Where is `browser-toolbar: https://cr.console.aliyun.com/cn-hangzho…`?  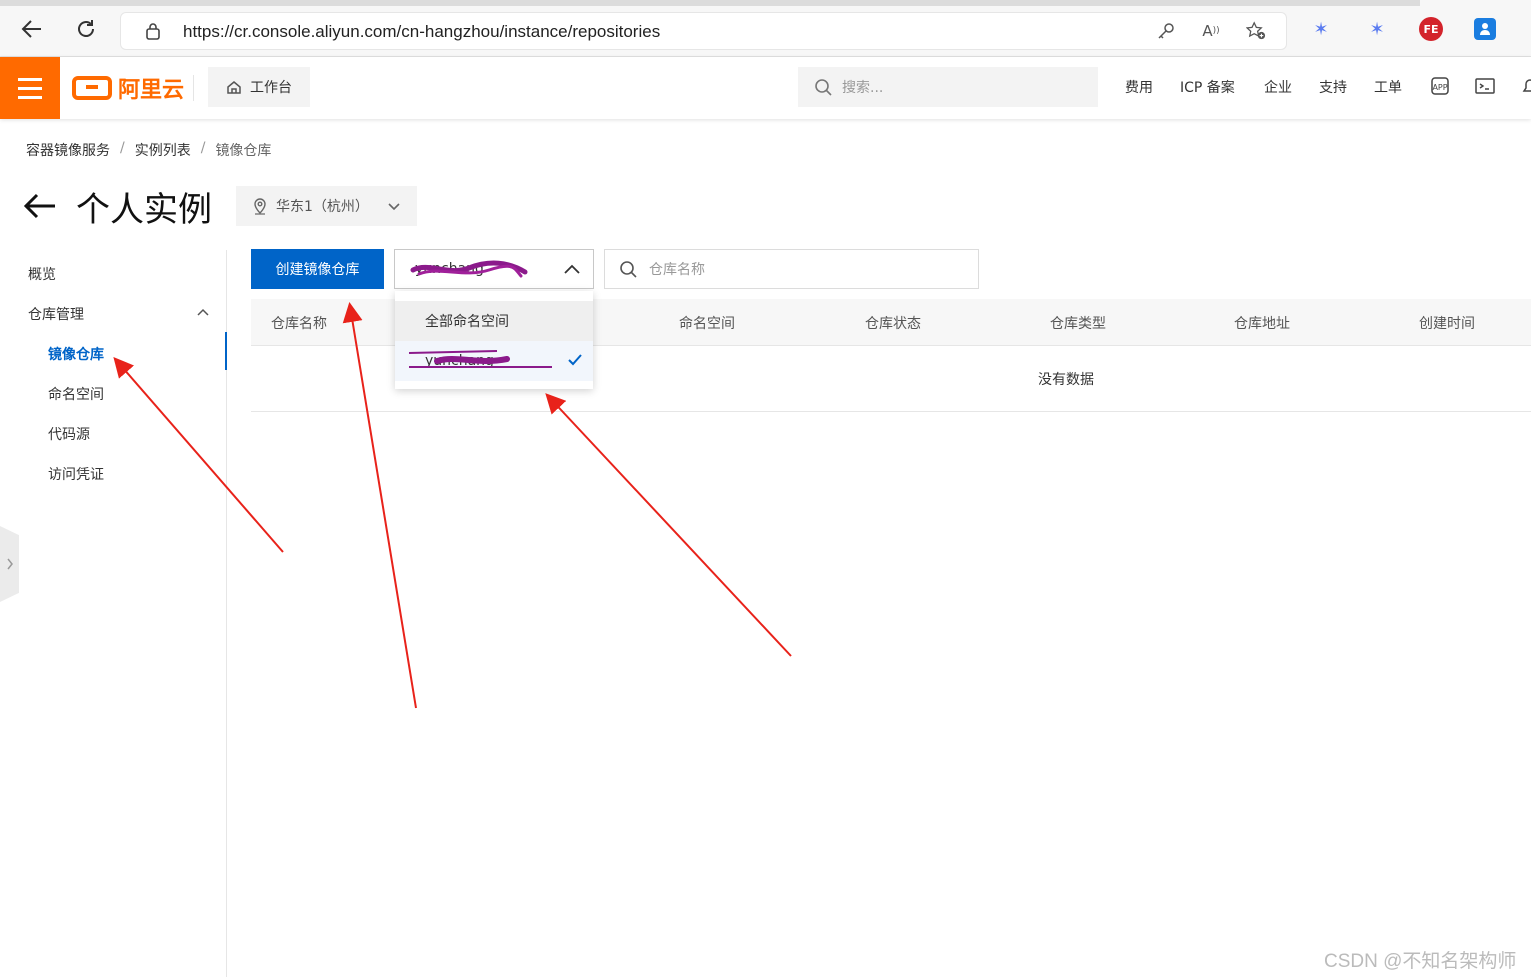 browser-toolbar: https://cr.console.aliyun.com/cn-hangzho… is located at coordinates (765, 28).